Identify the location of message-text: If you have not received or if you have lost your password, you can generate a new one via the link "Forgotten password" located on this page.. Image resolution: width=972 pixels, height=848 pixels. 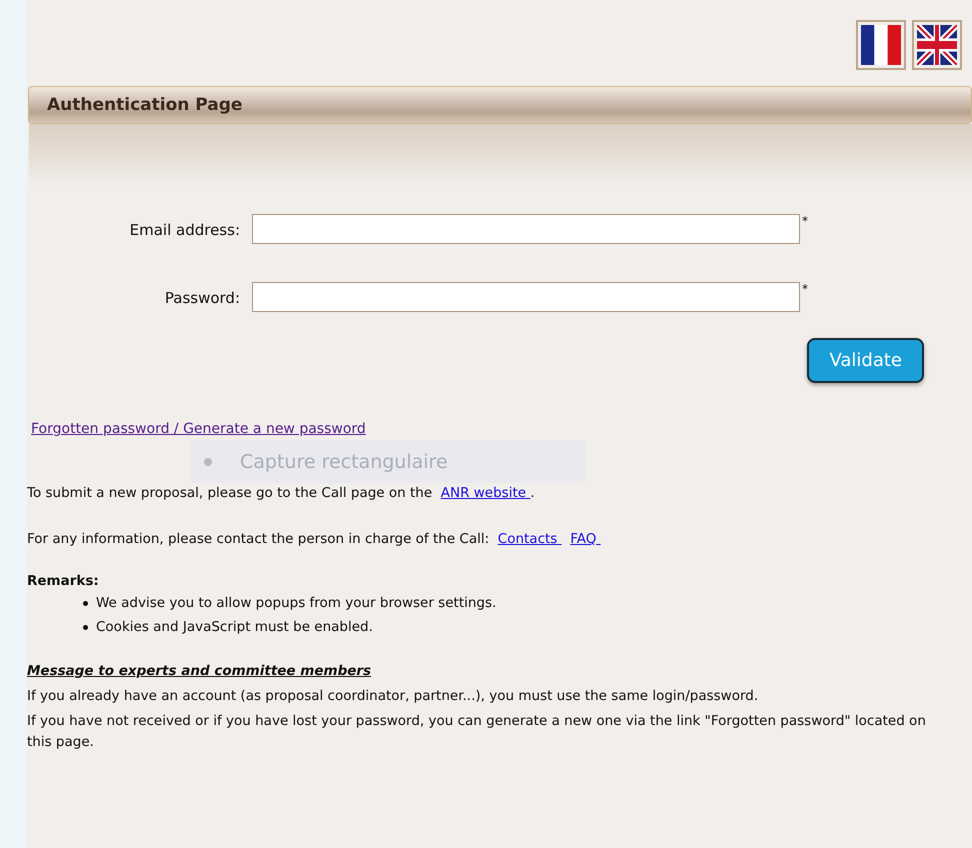
(477, 732).